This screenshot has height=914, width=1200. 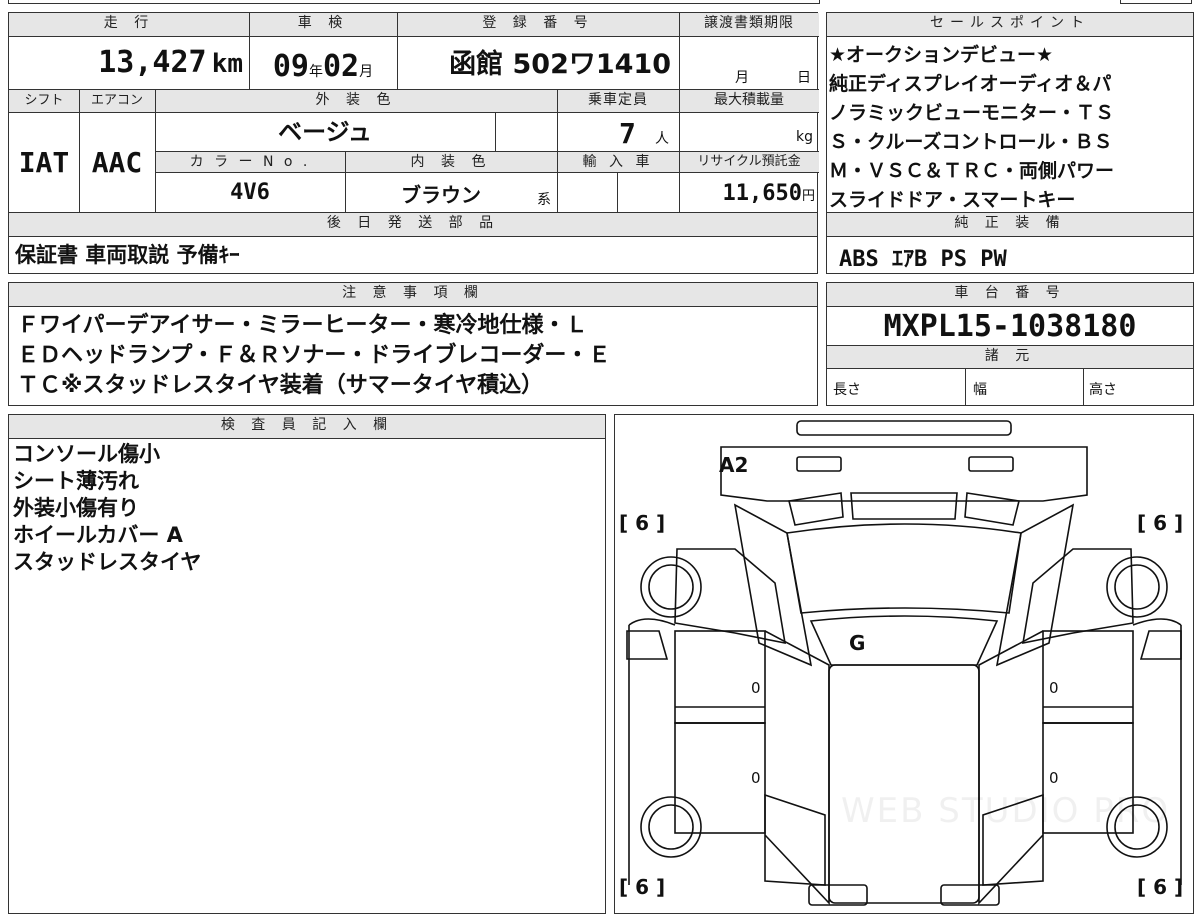 What do you see at coordinates (86, 454) in the screenshot?
I see `inspector-line: コンソール傷小` at bounding box center [86, 454].